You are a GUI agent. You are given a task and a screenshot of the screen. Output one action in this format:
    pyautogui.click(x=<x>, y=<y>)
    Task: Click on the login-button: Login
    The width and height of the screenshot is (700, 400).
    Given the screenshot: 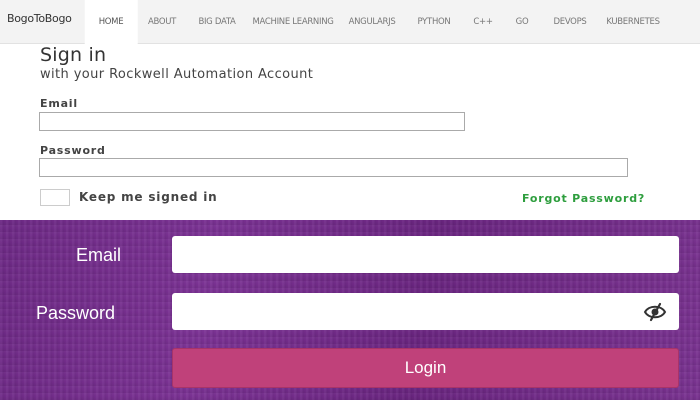 What is the action you would take?
    pyautogui.click(x=425, y=368)
    